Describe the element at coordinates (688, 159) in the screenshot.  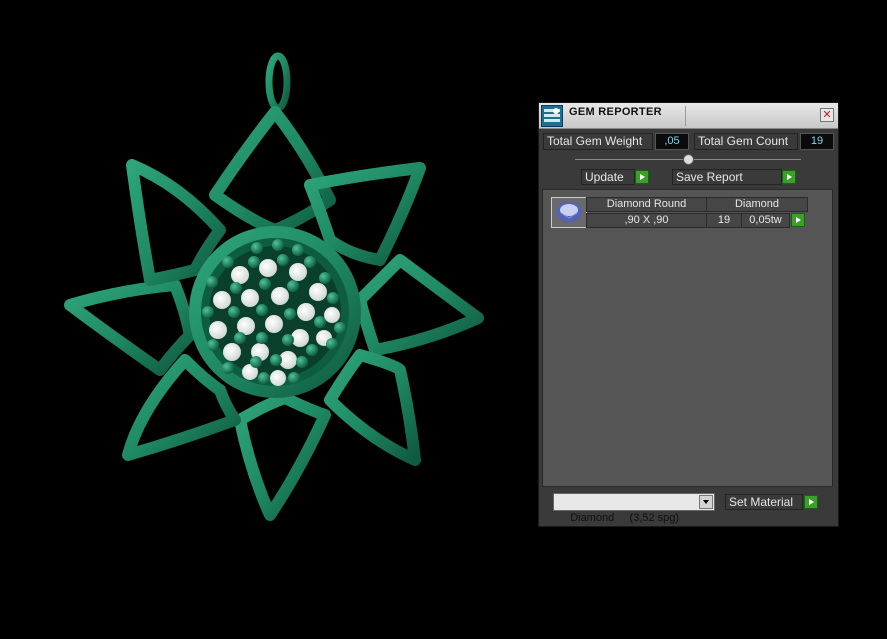
I see `slider-handle` at that location.